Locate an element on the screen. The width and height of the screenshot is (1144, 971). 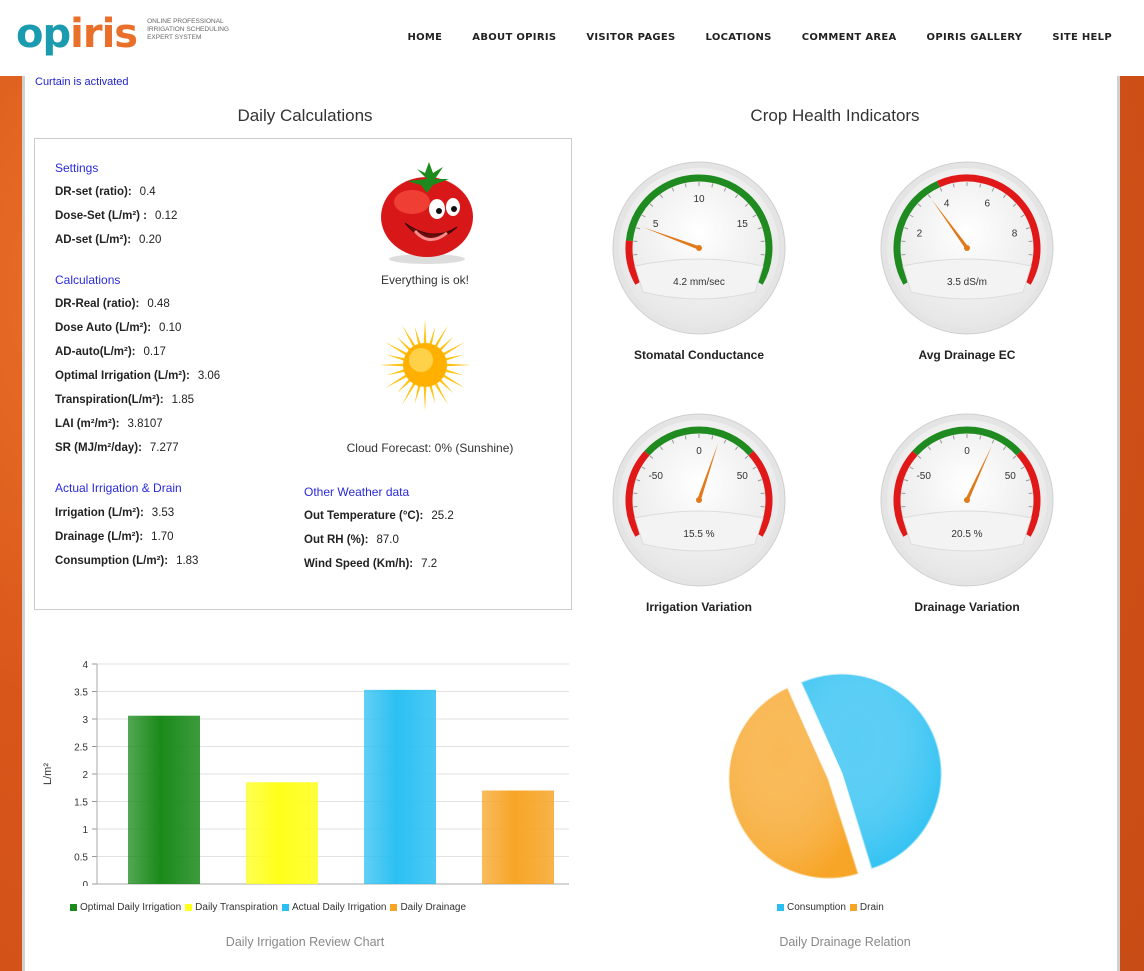
status-message: Everything is ok! is located at coordinates (425, 280).